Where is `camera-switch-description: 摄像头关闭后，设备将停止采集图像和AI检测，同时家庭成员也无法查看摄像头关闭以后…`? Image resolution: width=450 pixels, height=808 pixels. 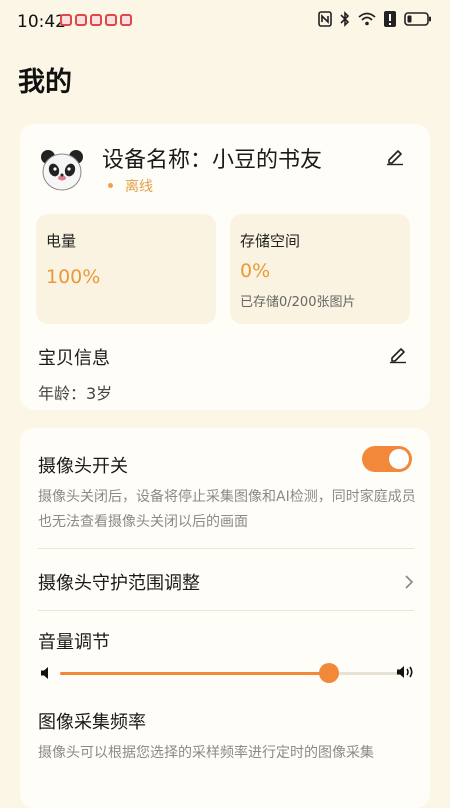 camera-switch-description: 摄像头关闭后，设备将停止采集图像和AI检测，同时家庭成员也无法查看摄像头关闭以后… is located at coordinates (227, 509).